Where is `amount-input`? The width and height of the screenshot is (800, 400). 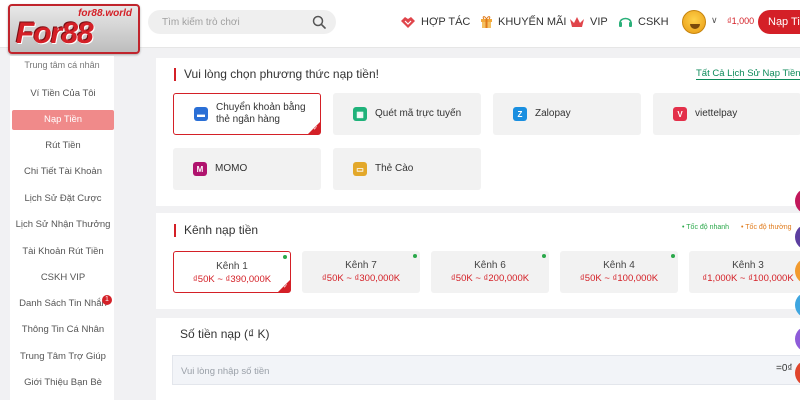
amount-input is located at coordinates (431, 371).